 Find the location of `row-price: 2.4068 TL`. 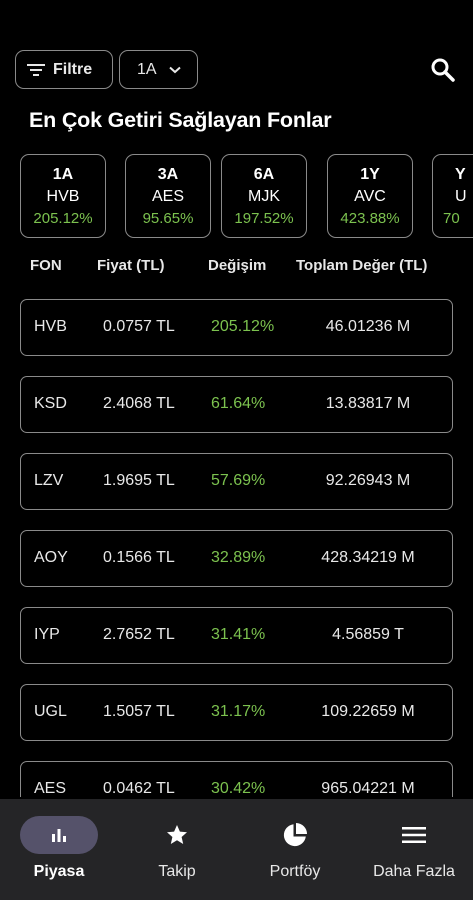

row-price: 2.4068 TL is located at coordinates (139, 403).